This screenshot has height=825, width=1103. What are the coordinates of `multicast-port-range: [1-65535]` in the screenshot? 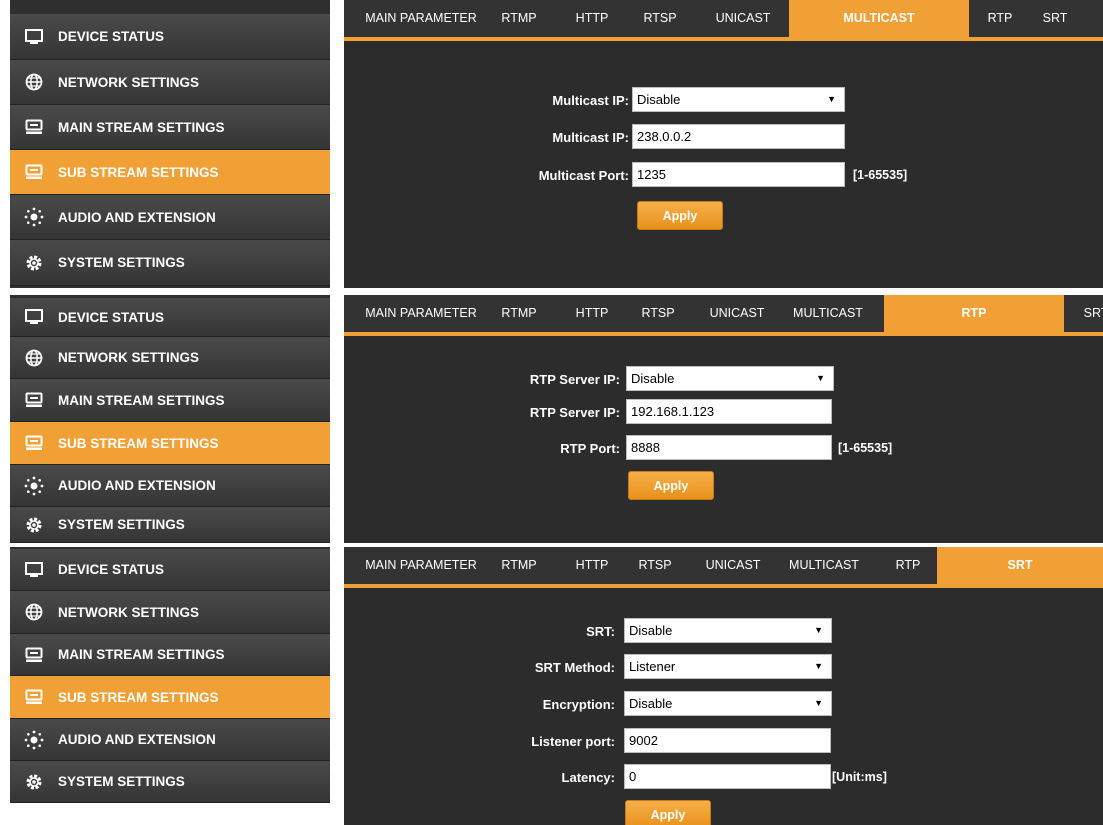 It's located at (880, 175).